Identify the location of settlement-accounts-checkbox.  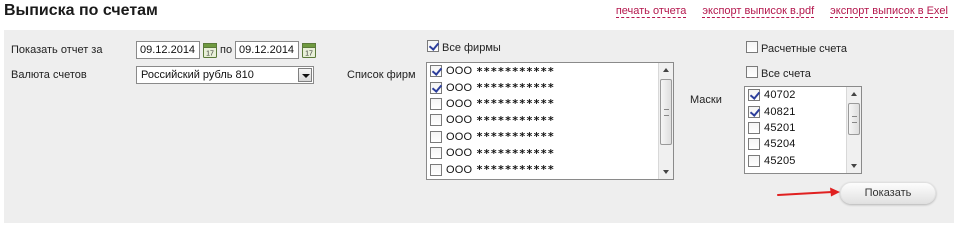
(752, 47).